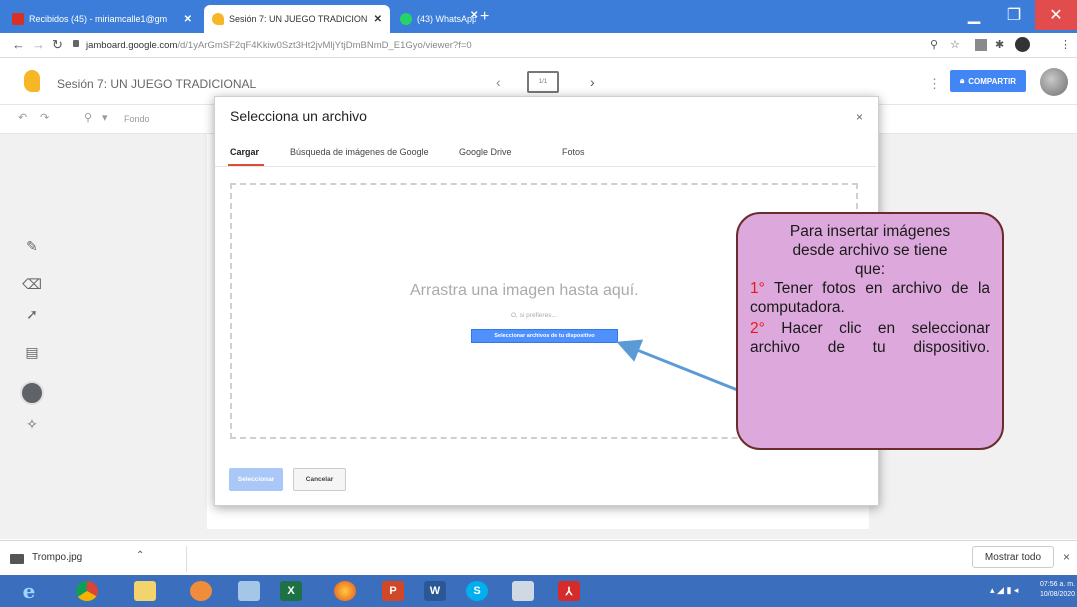 The height and width of the screenshot is (607, 1077). I want to click on url-host: jamboard.google.com, so click(132, 45).